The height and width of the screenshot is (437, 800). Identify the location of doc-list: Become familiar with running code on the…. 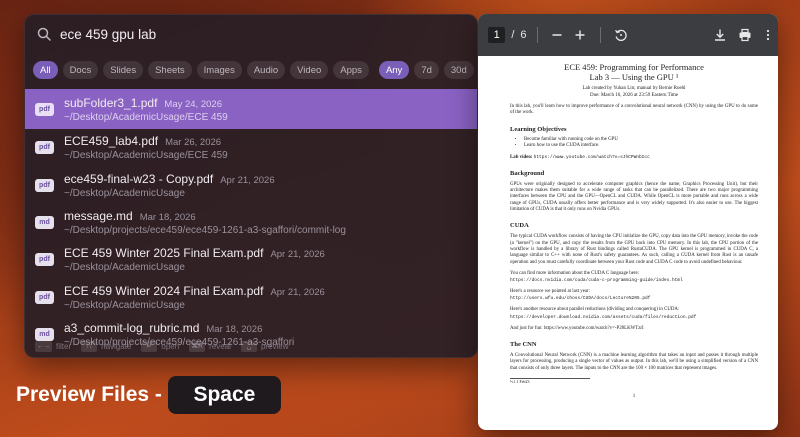
(641, 143).